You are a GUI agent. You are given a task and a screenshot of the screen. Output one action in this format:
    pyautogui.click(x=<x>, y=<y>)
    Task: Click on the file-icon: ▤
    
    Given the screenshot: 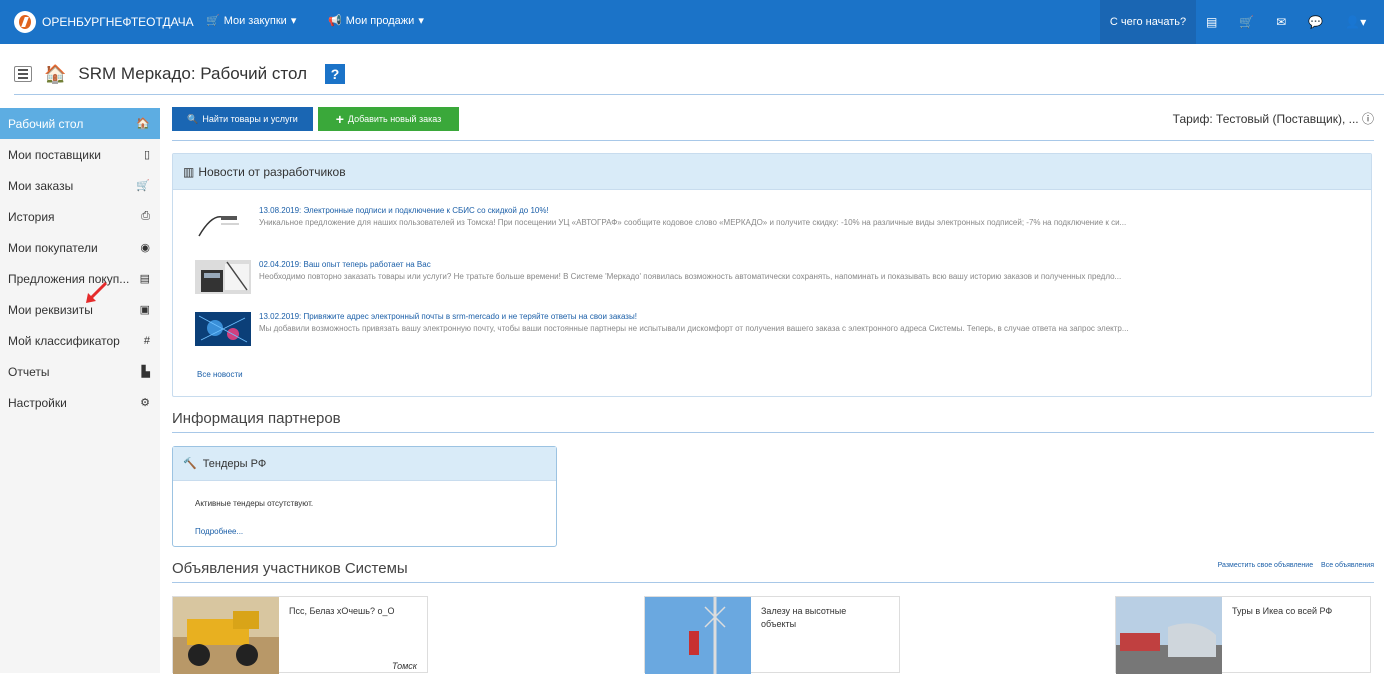 What is the action you would take?
    pyautogui.click(x=144, y=279)
    